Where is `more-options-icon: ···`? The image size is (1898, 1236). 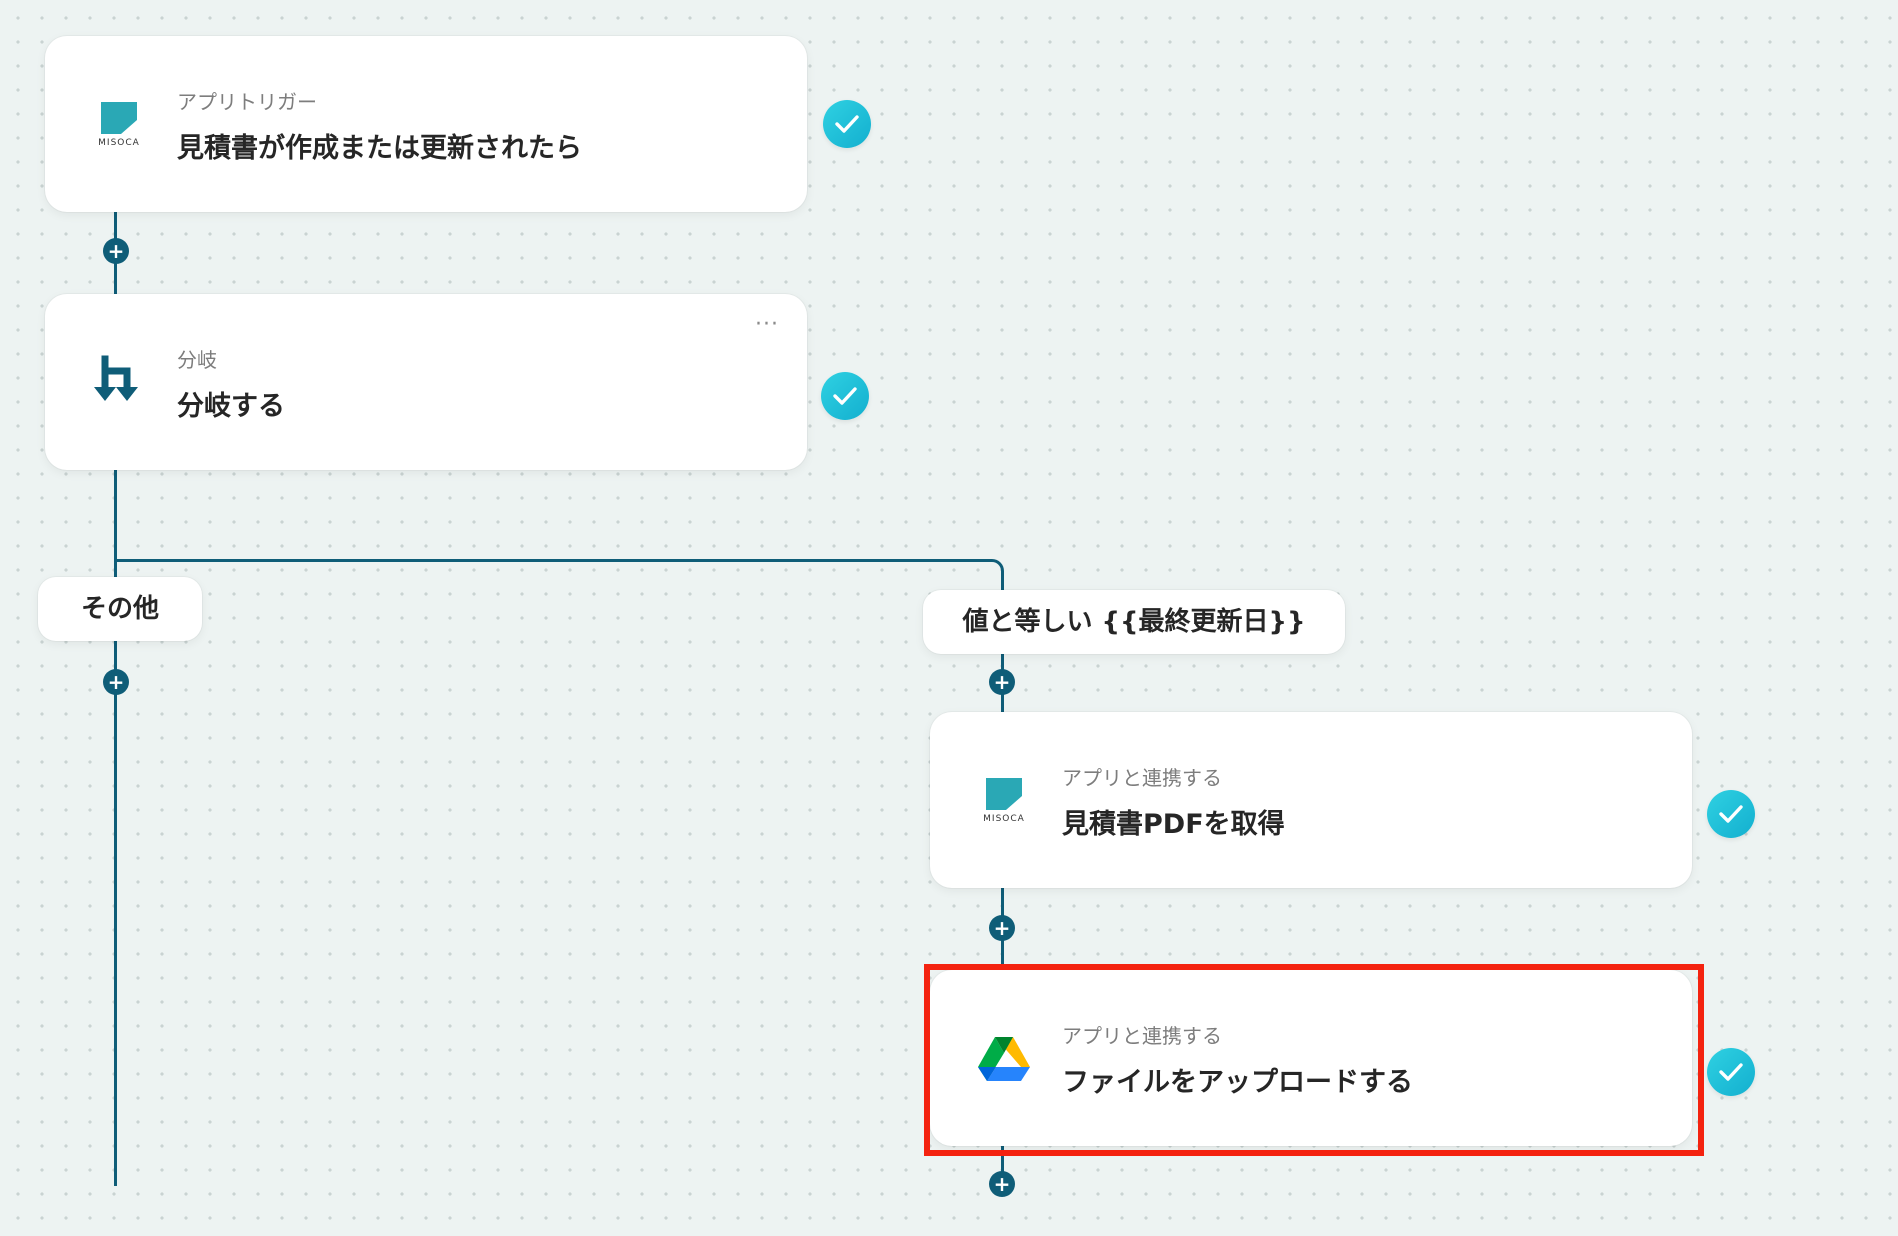 more-options-icon: ··· is located at coordinates (767, 324).